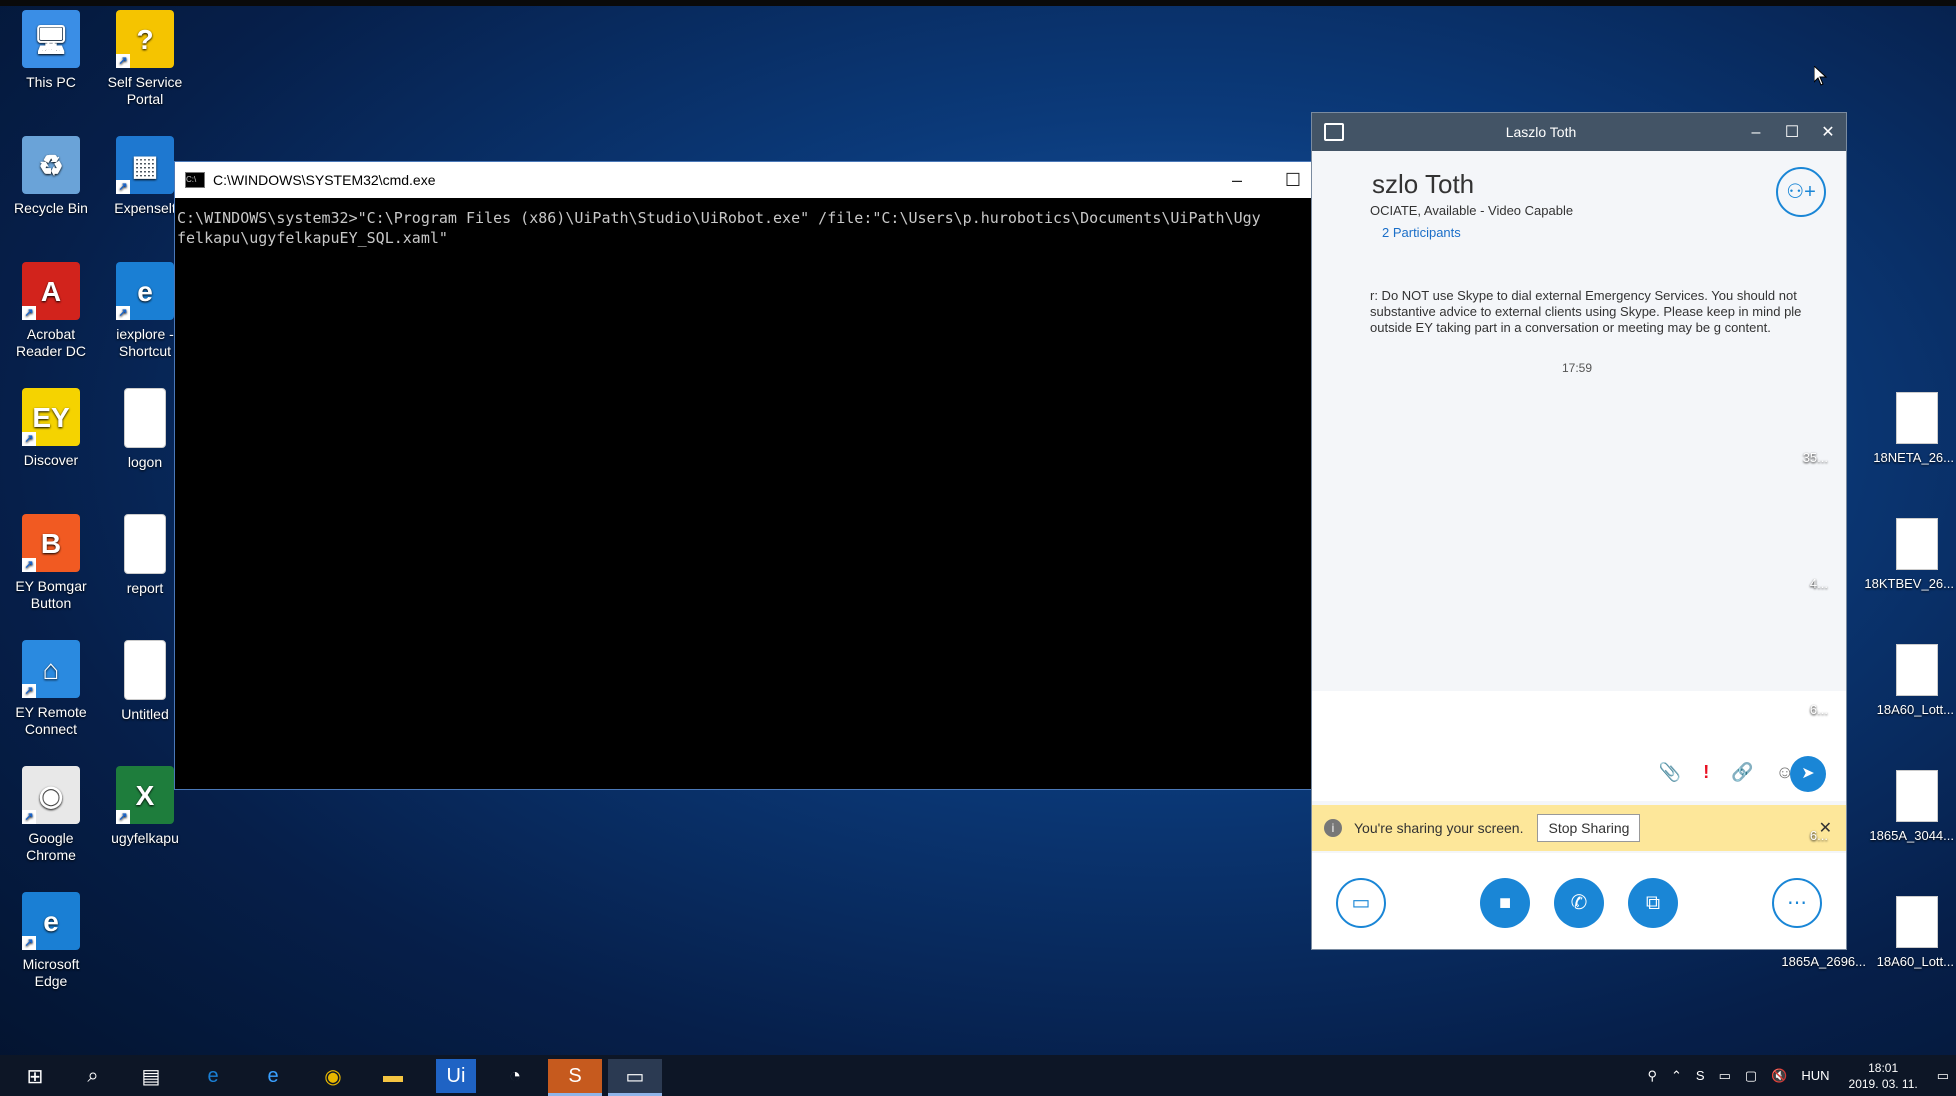  Describe the element at coordinates (1751, 1076) in the screenshot. I see `display-icon: ▢` at that location.